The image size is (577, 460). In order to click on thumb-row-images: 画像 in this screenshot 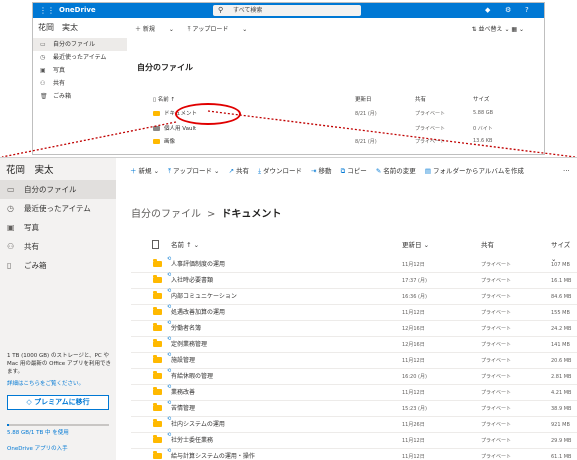, I will do `click(164, 141)`.